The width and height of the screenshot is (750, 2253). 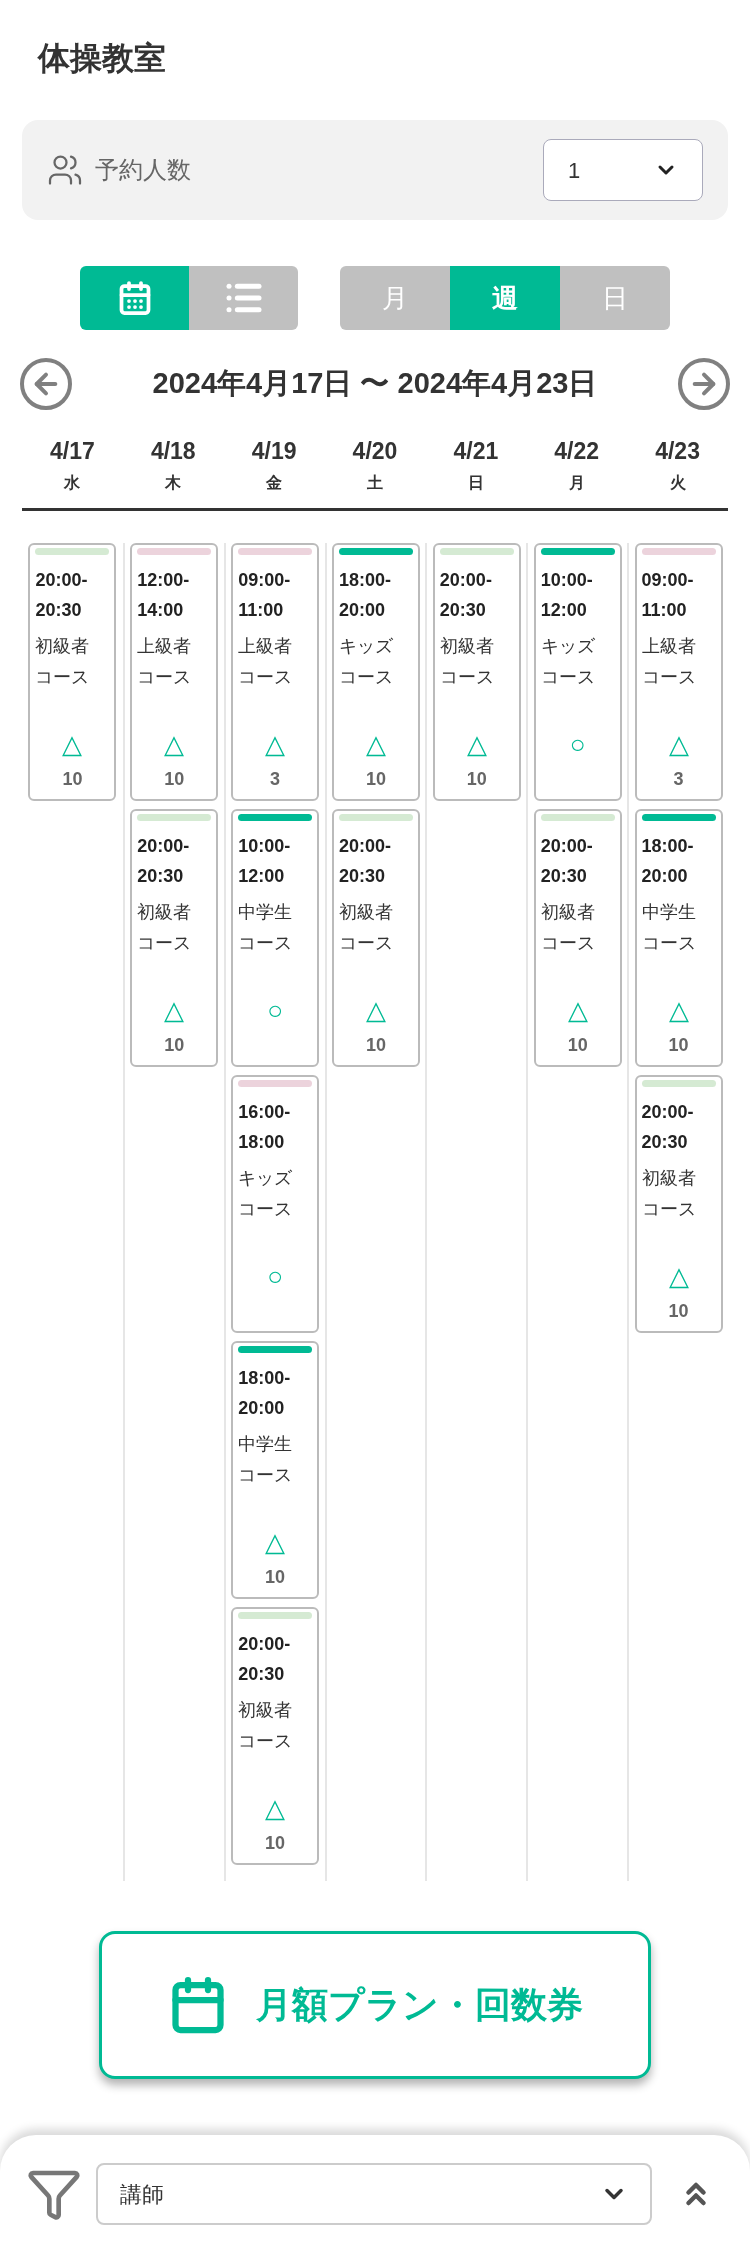 I want to click on day-weekday: 日, so click(x=475, y=483).